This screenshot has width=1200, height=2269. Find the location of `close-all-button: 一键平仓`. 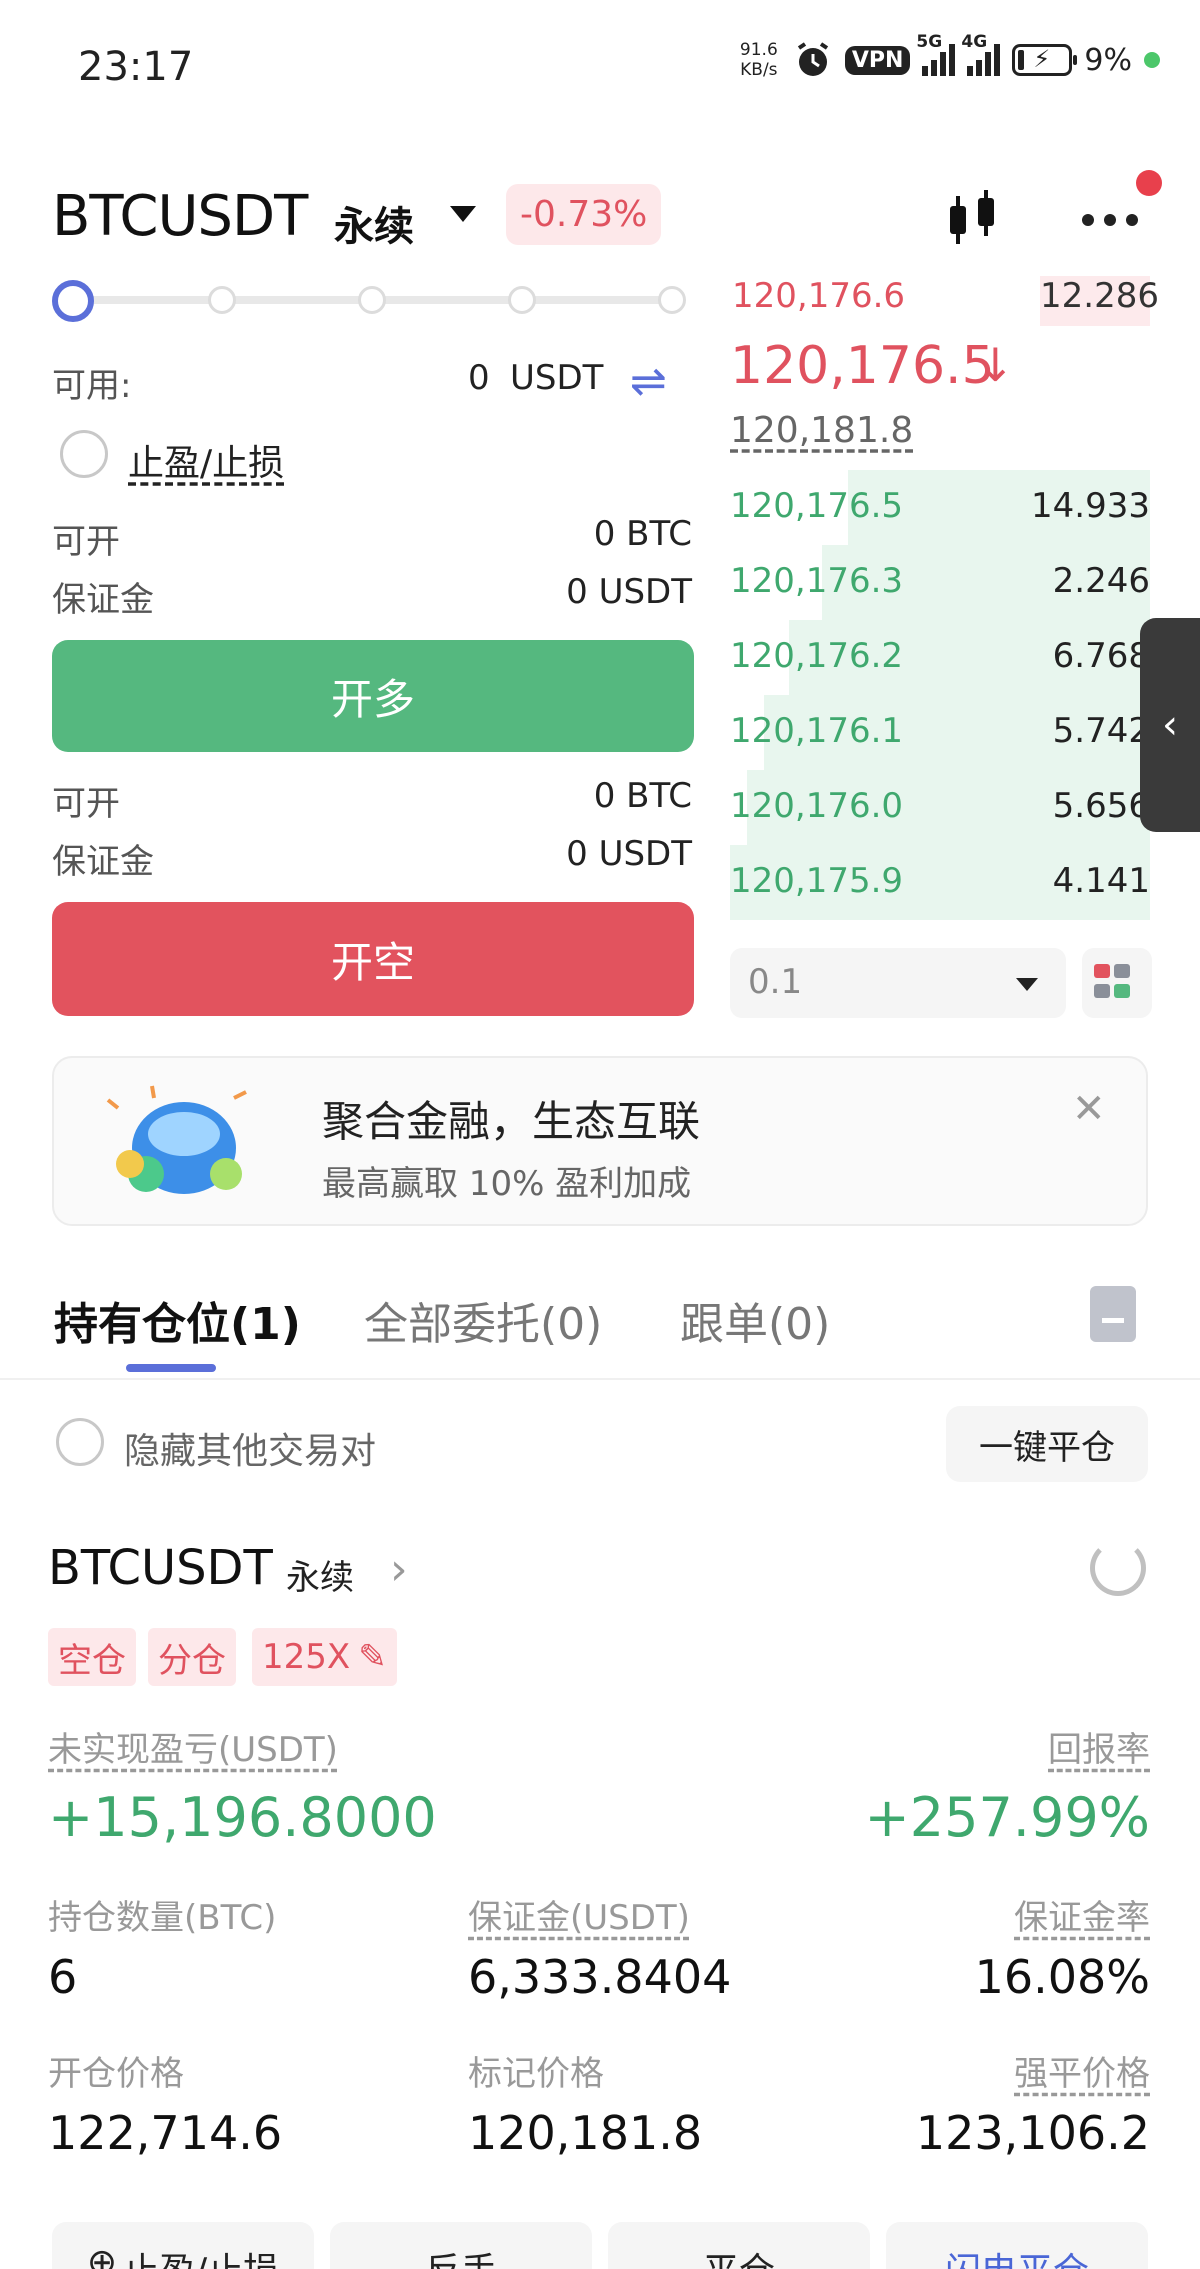

close-all-button: 一键平仓 is located at coordinates (1047, 1444).